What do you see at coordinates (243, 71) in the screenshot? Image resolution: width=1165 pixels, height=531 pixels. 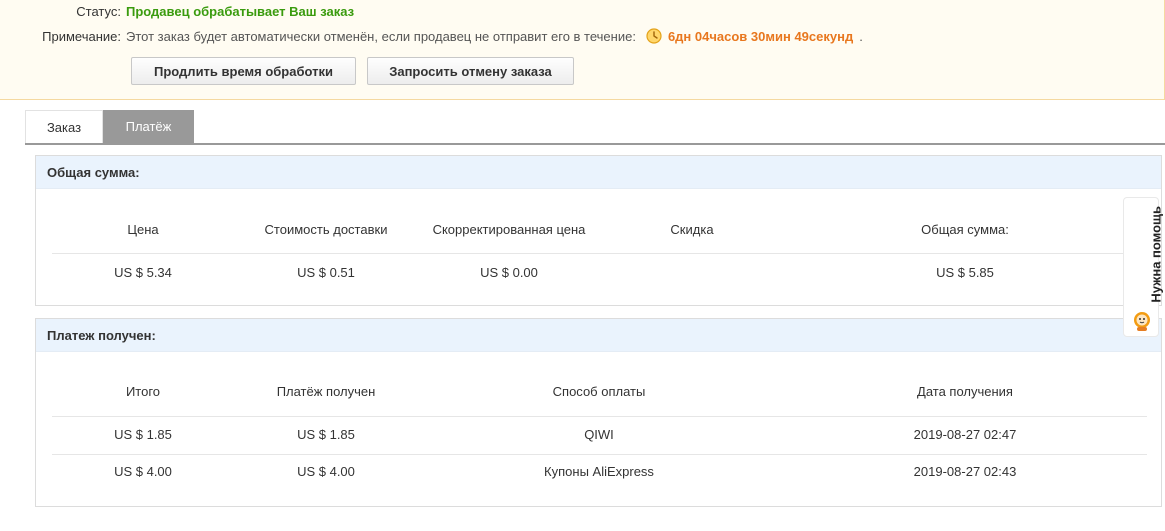 I see `extend-processing-button: Продлить время обработки` at bounding box center [243, 71].